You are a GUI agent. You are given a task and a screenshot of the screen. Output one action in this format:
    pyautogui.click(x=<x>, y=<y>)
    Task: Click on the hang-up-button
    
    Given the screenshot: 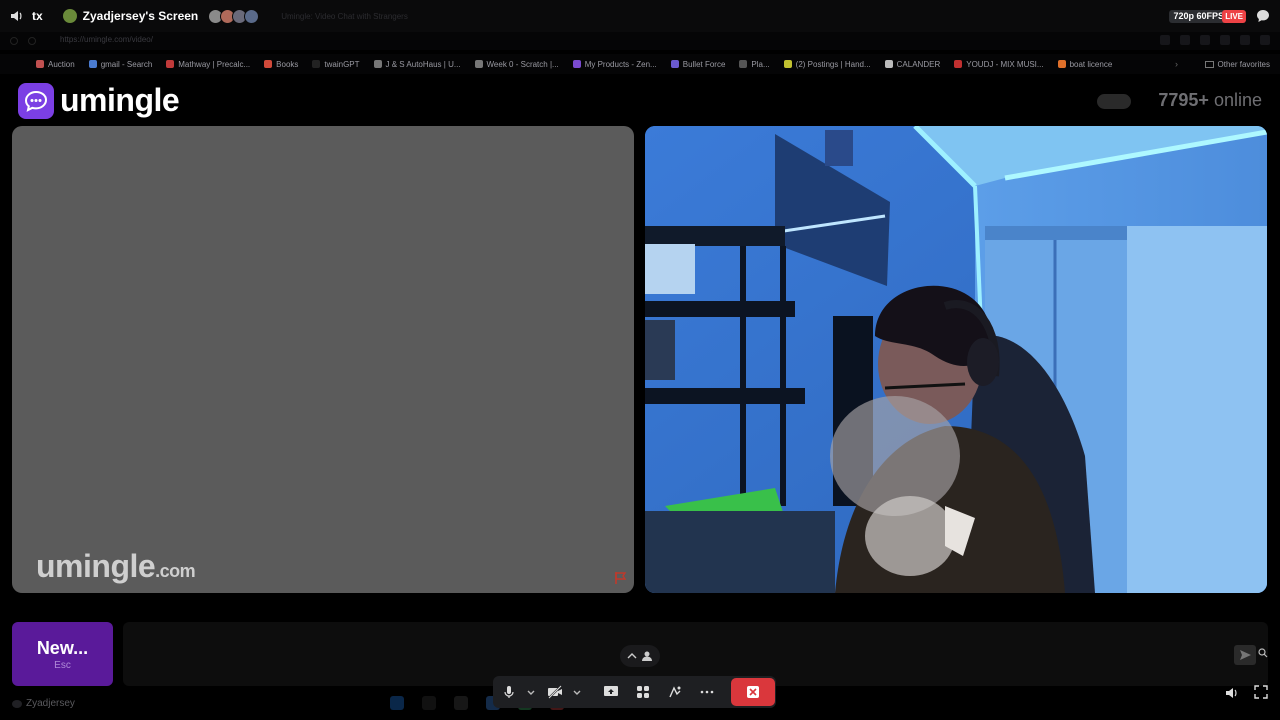 What is the action you would take?
    pyautogui.click(x=753, y=692)
    